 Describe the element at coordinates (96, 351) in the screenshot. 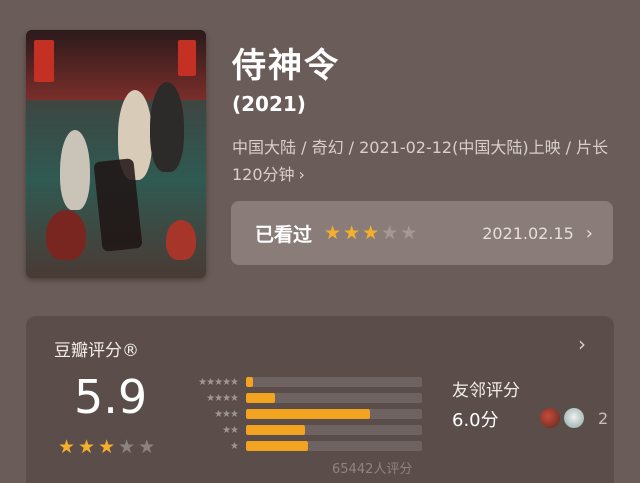

I see `rating-title: 豆瓣评分®` at that location.